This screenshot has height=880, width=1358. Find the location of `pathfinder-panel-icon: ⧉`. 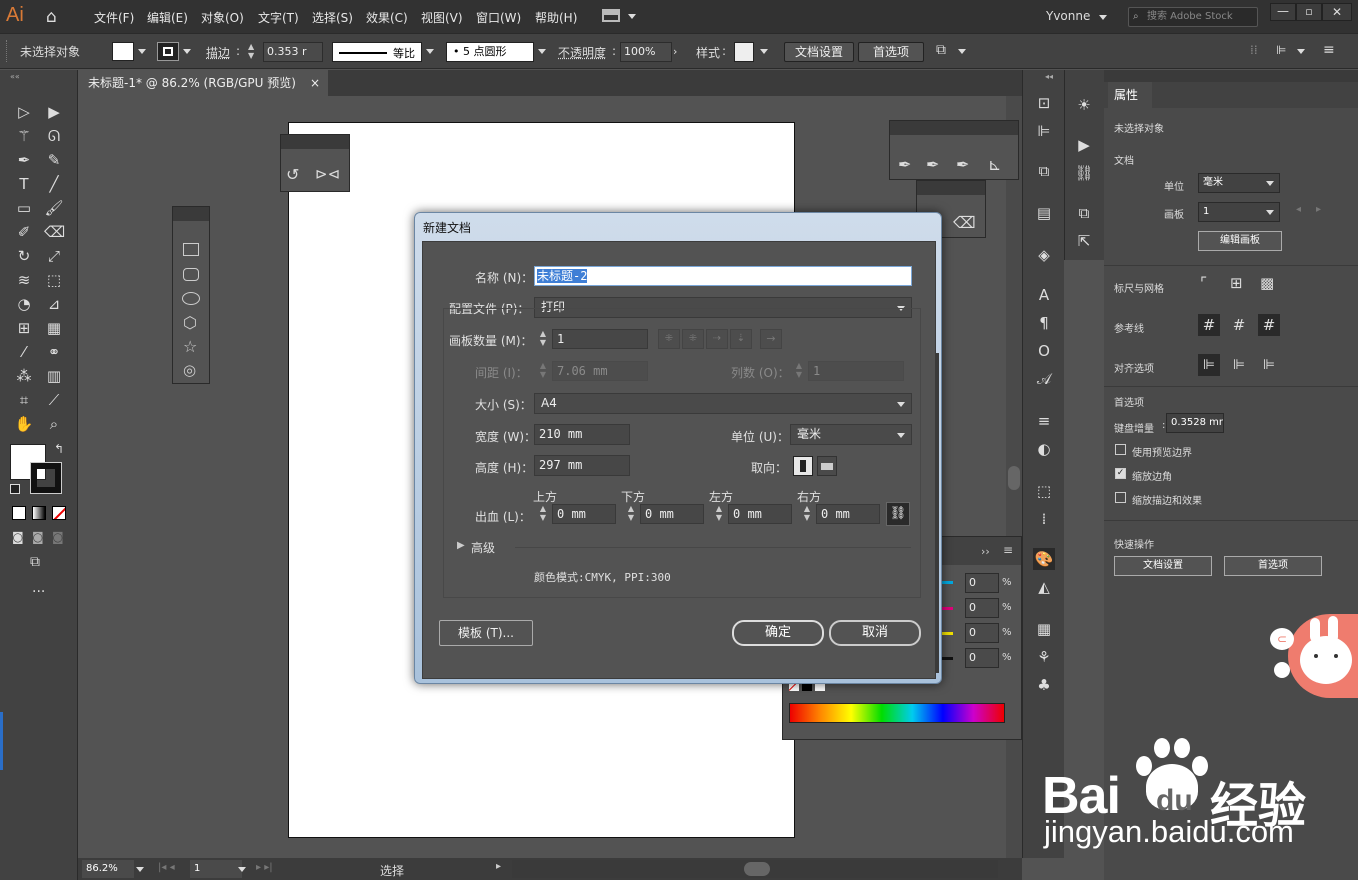

pathfinder-panel-icon: ⧉ is located at coordinates (1044, 171).